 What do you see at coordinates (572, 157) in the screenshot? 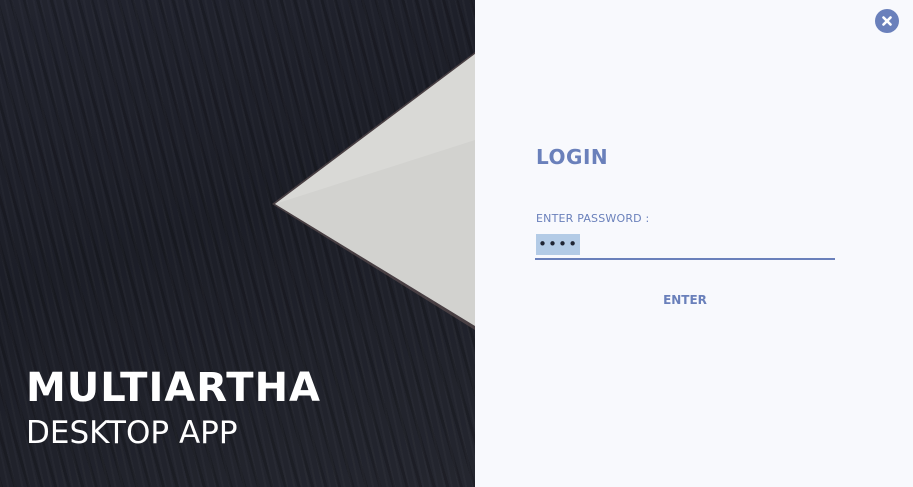
I see `login-title: LOGIN` at bounding box center [572, 157].